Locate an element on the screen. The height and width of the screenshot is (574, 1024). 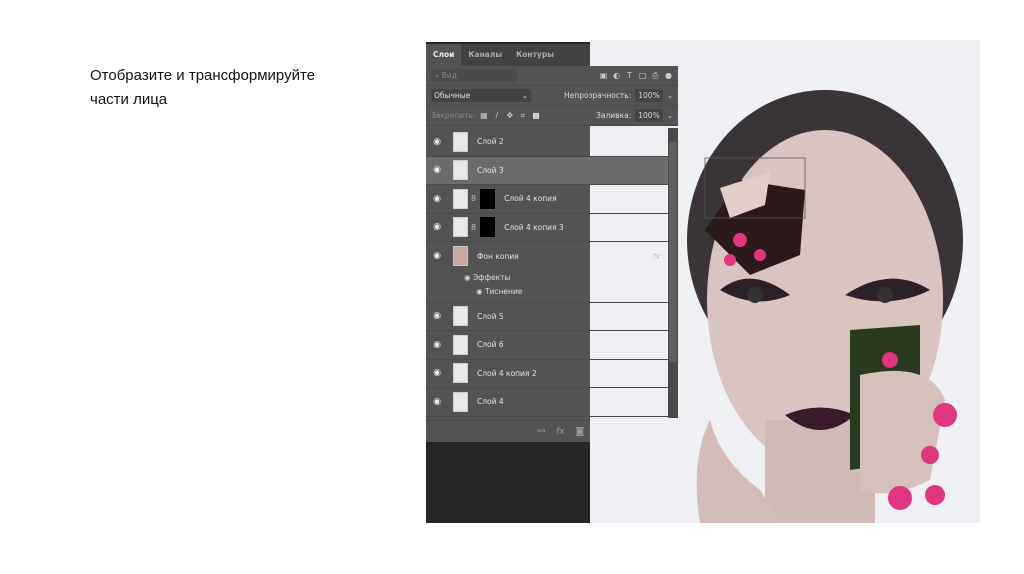
add-style-icon: fx is located at coordinates (560, 432).